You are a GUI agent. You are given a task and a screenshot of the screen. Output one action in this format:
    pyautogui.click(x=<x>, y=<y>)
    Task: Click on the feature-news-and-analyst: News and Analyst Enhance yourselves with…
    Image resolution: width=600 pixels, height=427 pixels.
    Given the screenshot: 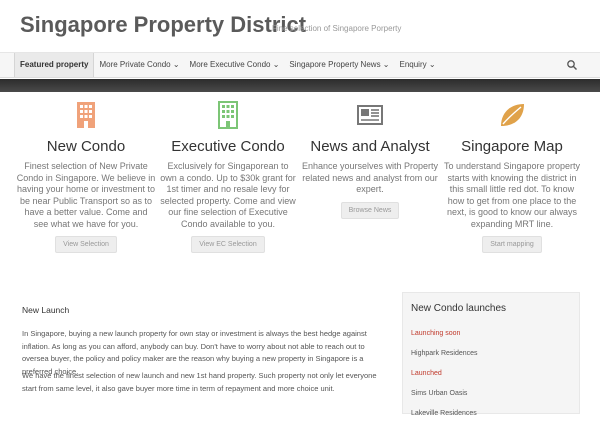 What is the action you would take?
    pyautogui.click(x=370, y=159)
    